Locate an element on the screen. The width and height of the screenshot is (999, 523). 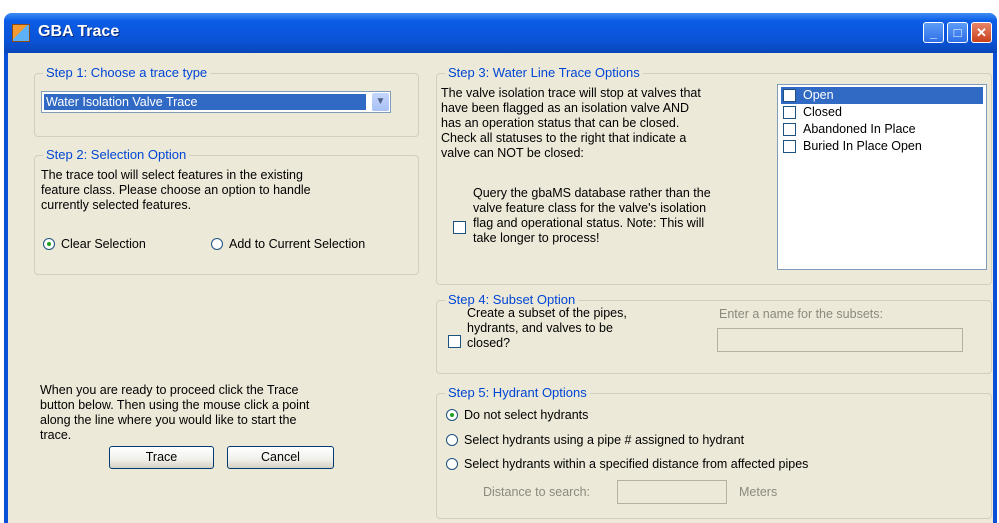
subset-name-input is located at coordinates (840, 340).